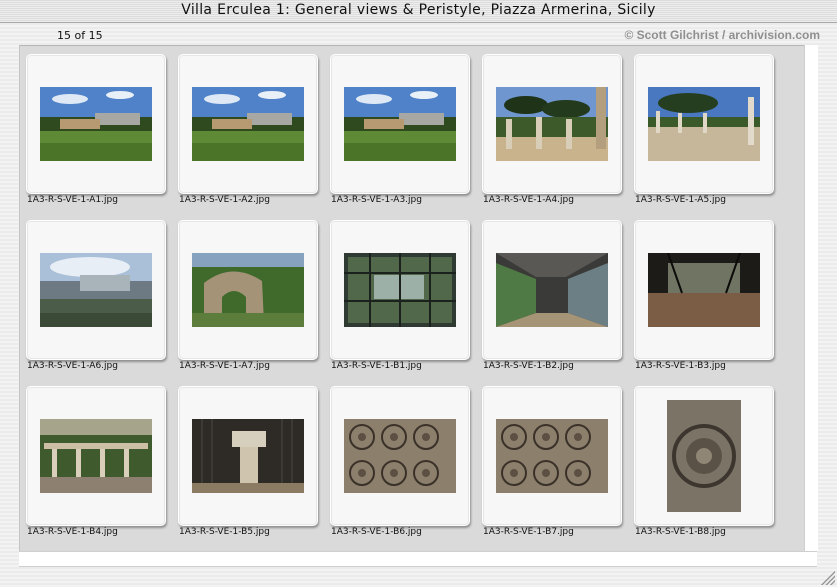  I want to click on thumbnail-item: 1A3-R-S-VE-1-B7.jpg, so click(552, 469).